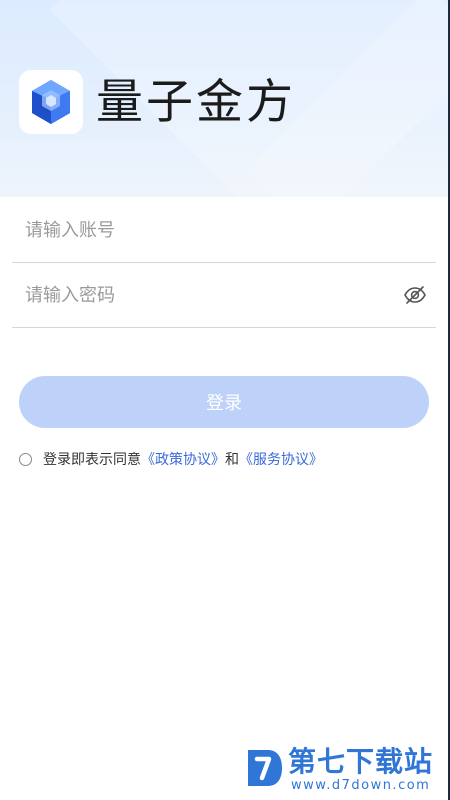 This screenshot has height=800, width=450. I want to click on agreement-row: 登录即表示同意 《政策协议》 和 《服务协议》, so click(171, 459).